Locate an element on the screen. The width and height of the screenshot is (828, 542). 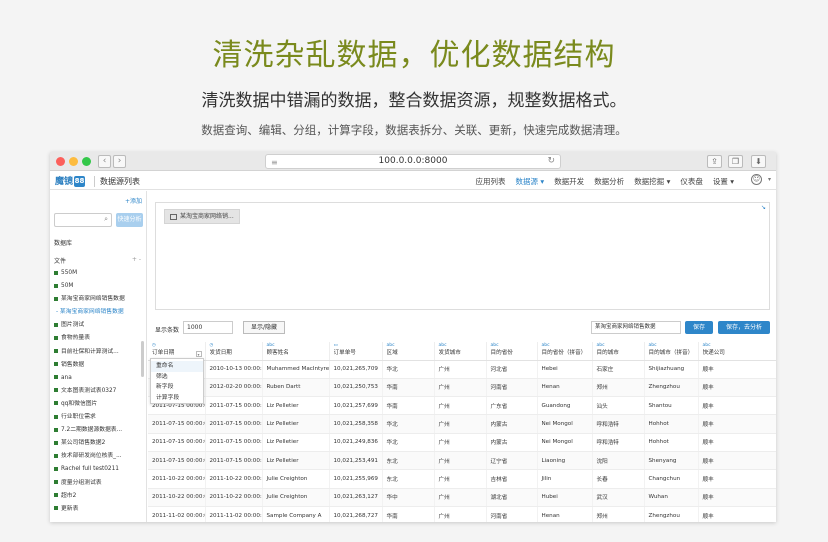
table-cell: 广东省 is located at coordinates (512, 406).